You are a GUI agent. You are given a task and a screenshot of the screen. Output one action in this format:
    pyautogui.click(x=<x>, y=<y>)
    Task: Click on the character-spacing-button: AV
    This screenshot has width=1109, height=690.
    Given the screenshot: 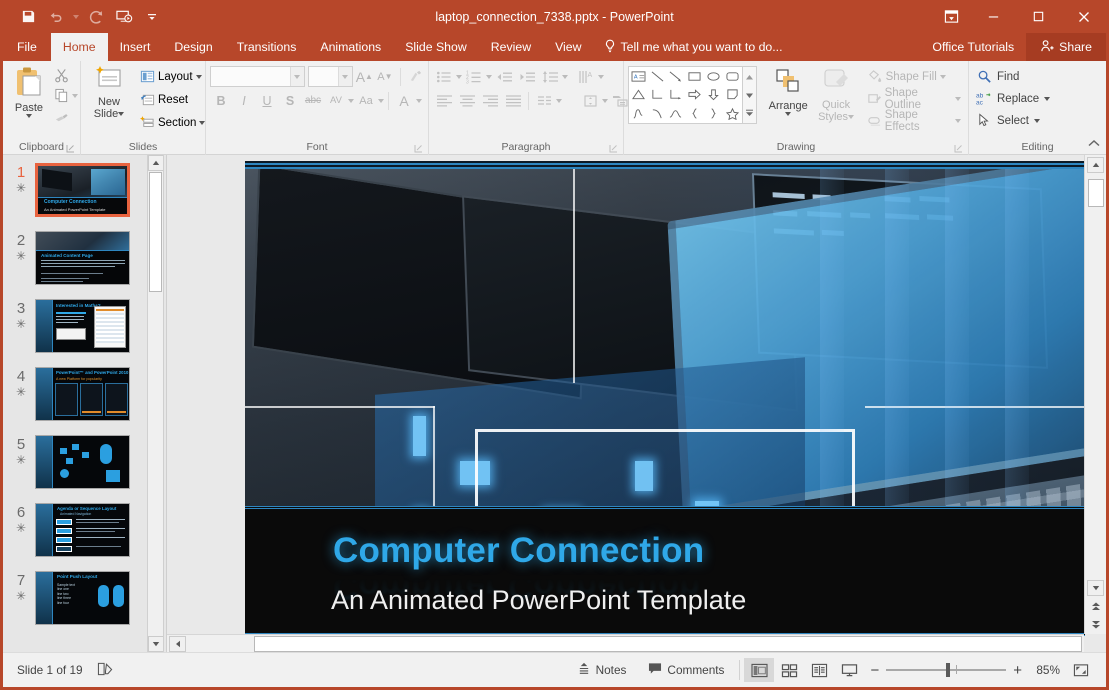 What is the action you would take?
    pyautogui.click(x=336, y=100)
    